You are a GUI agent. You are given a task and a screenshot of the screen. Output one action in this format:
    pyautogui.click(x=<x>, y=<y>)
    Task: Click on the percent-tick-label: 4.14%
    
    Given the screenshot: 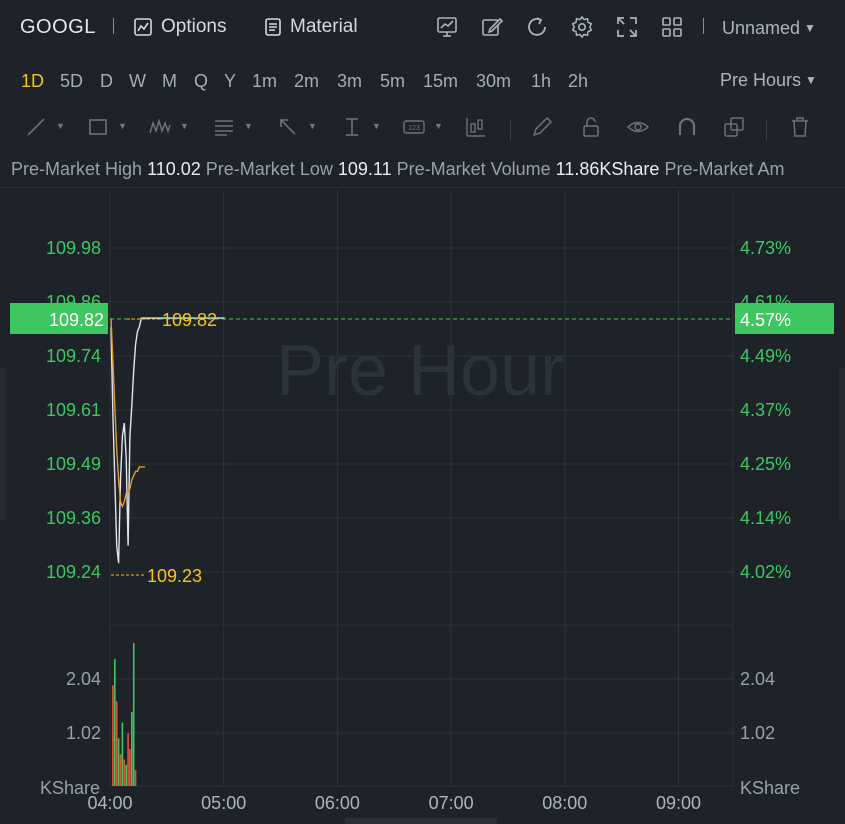 What is the action you would take?
    pyautogui.click(x=765, y=518)
    